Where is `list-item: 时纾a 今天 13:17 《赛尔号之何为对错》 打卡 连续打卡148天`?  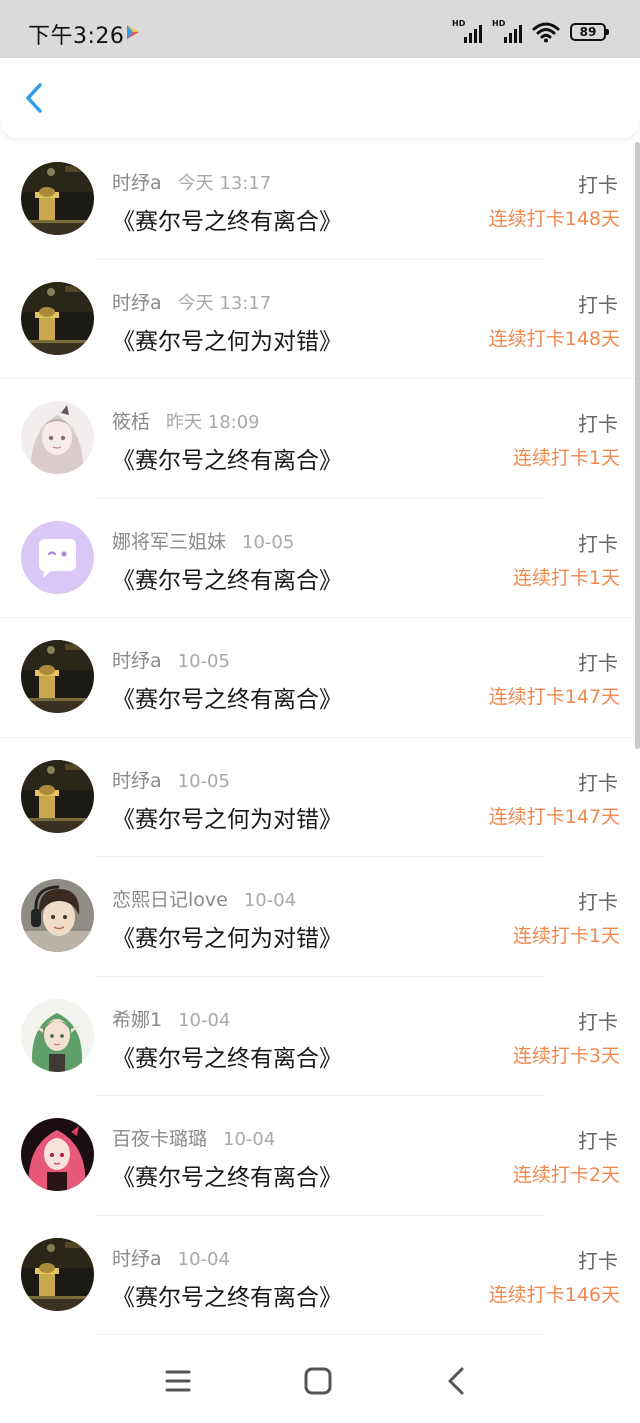
list-item: 时纾a 今天 13:17 《赛尔号之何为对错》 打卡 连续打卡148天 is located at coordinates (320, 319).